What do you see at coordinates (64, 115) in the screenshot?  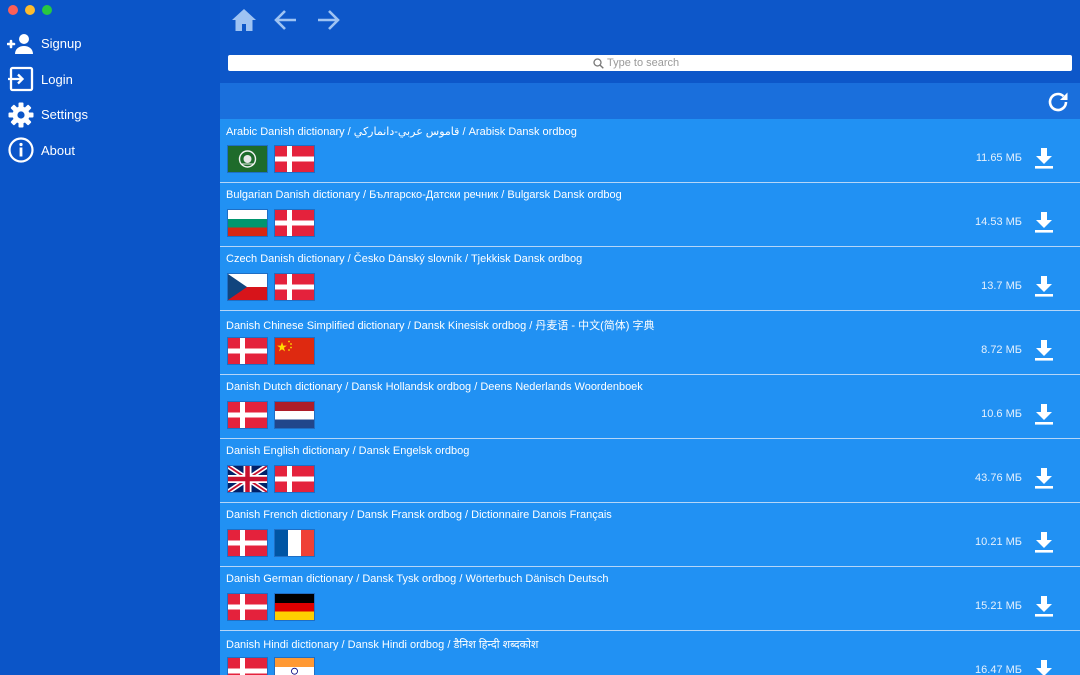 I see `sidebar-item-label: Settings` at bounding box center [64, 115].